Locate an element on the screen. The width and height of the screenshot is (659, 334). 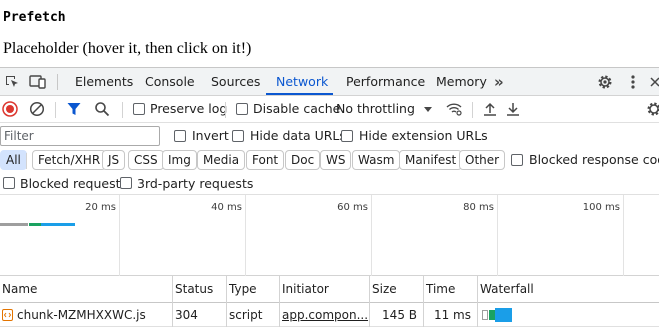
network-conditions-icon is located at coordinates (454, 109).